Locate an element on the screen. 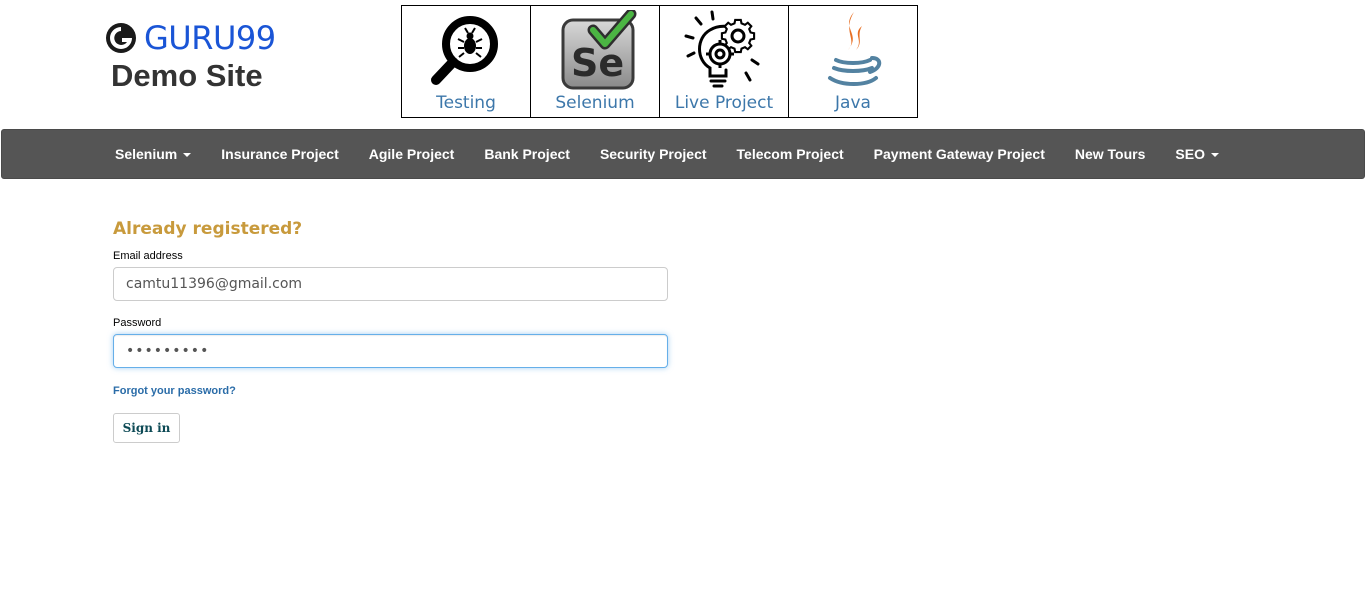 The image size is (1366, 598). site-title: Demo Site is located at coordinates (187, 75).